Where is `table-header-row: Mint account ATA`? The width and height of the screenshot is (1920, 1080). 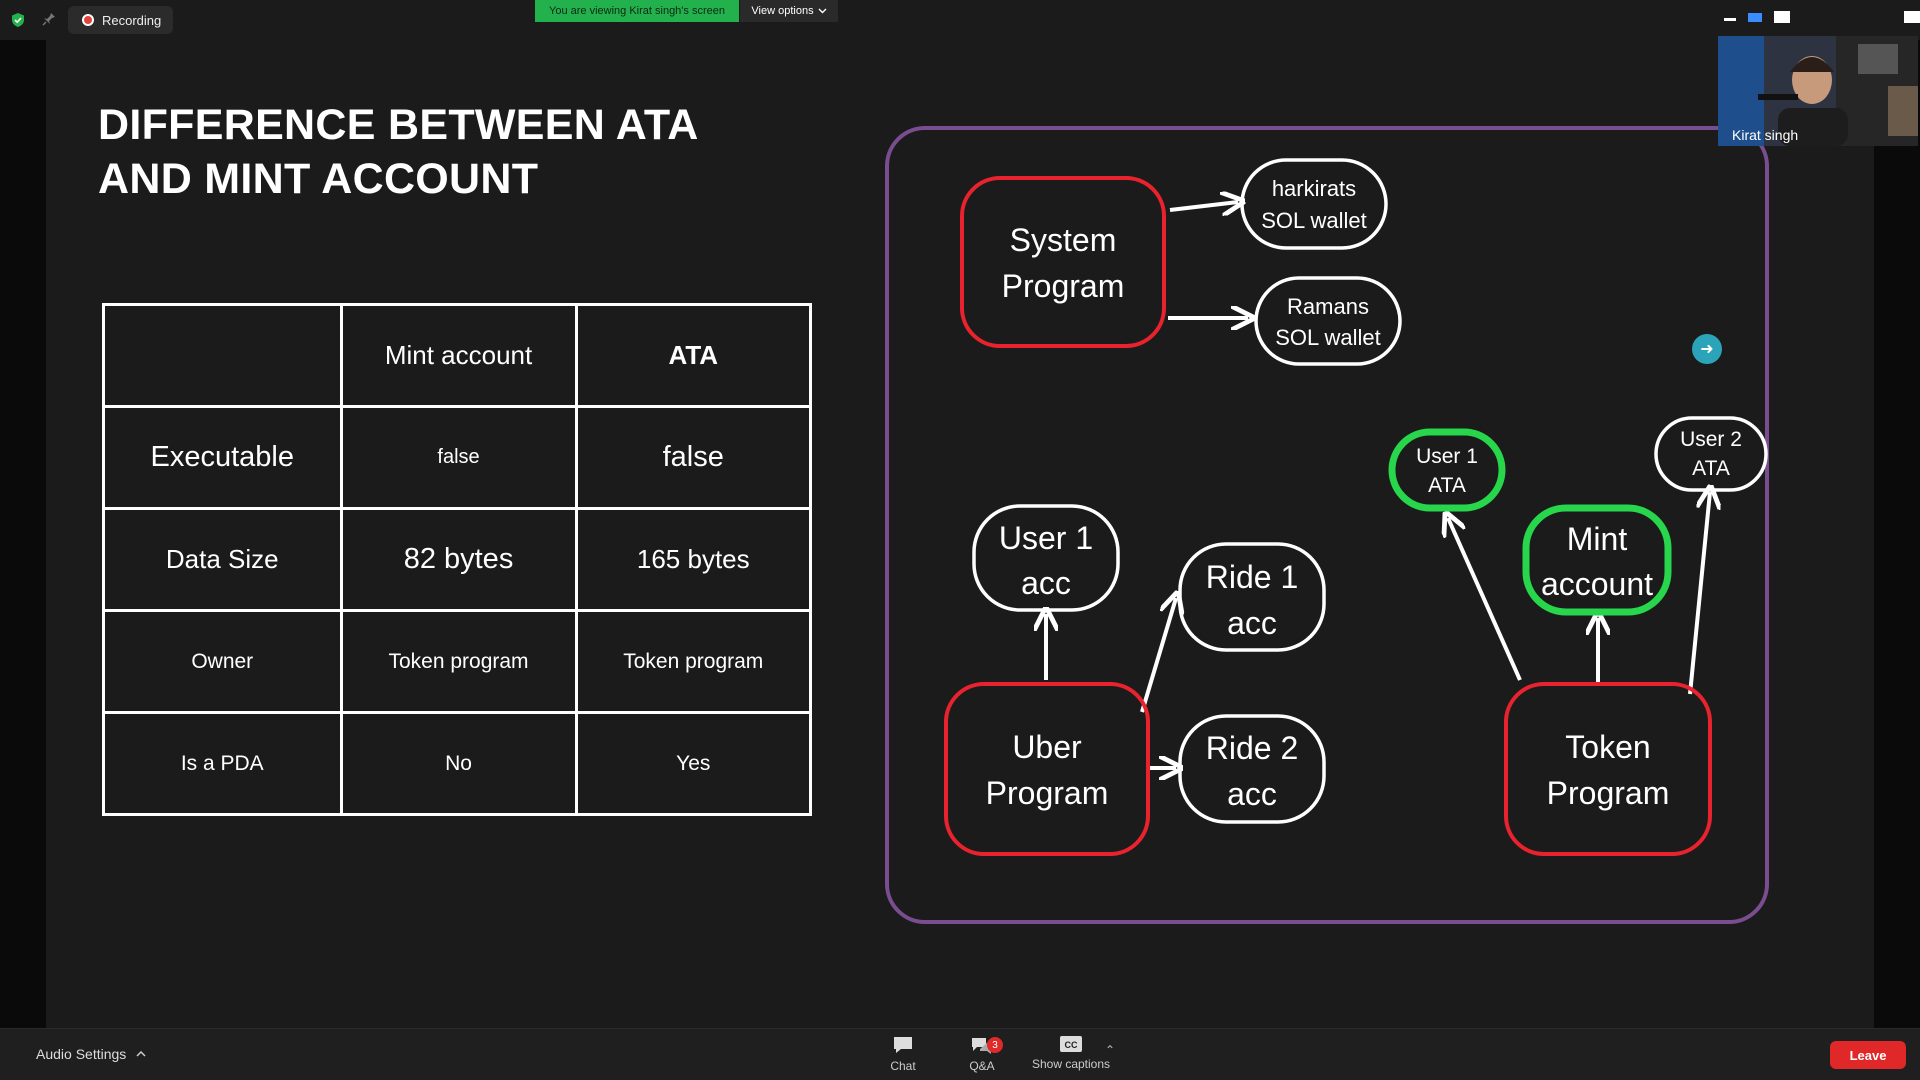 table-header-row: Mint account ATA is located at coordinates (457, 355).